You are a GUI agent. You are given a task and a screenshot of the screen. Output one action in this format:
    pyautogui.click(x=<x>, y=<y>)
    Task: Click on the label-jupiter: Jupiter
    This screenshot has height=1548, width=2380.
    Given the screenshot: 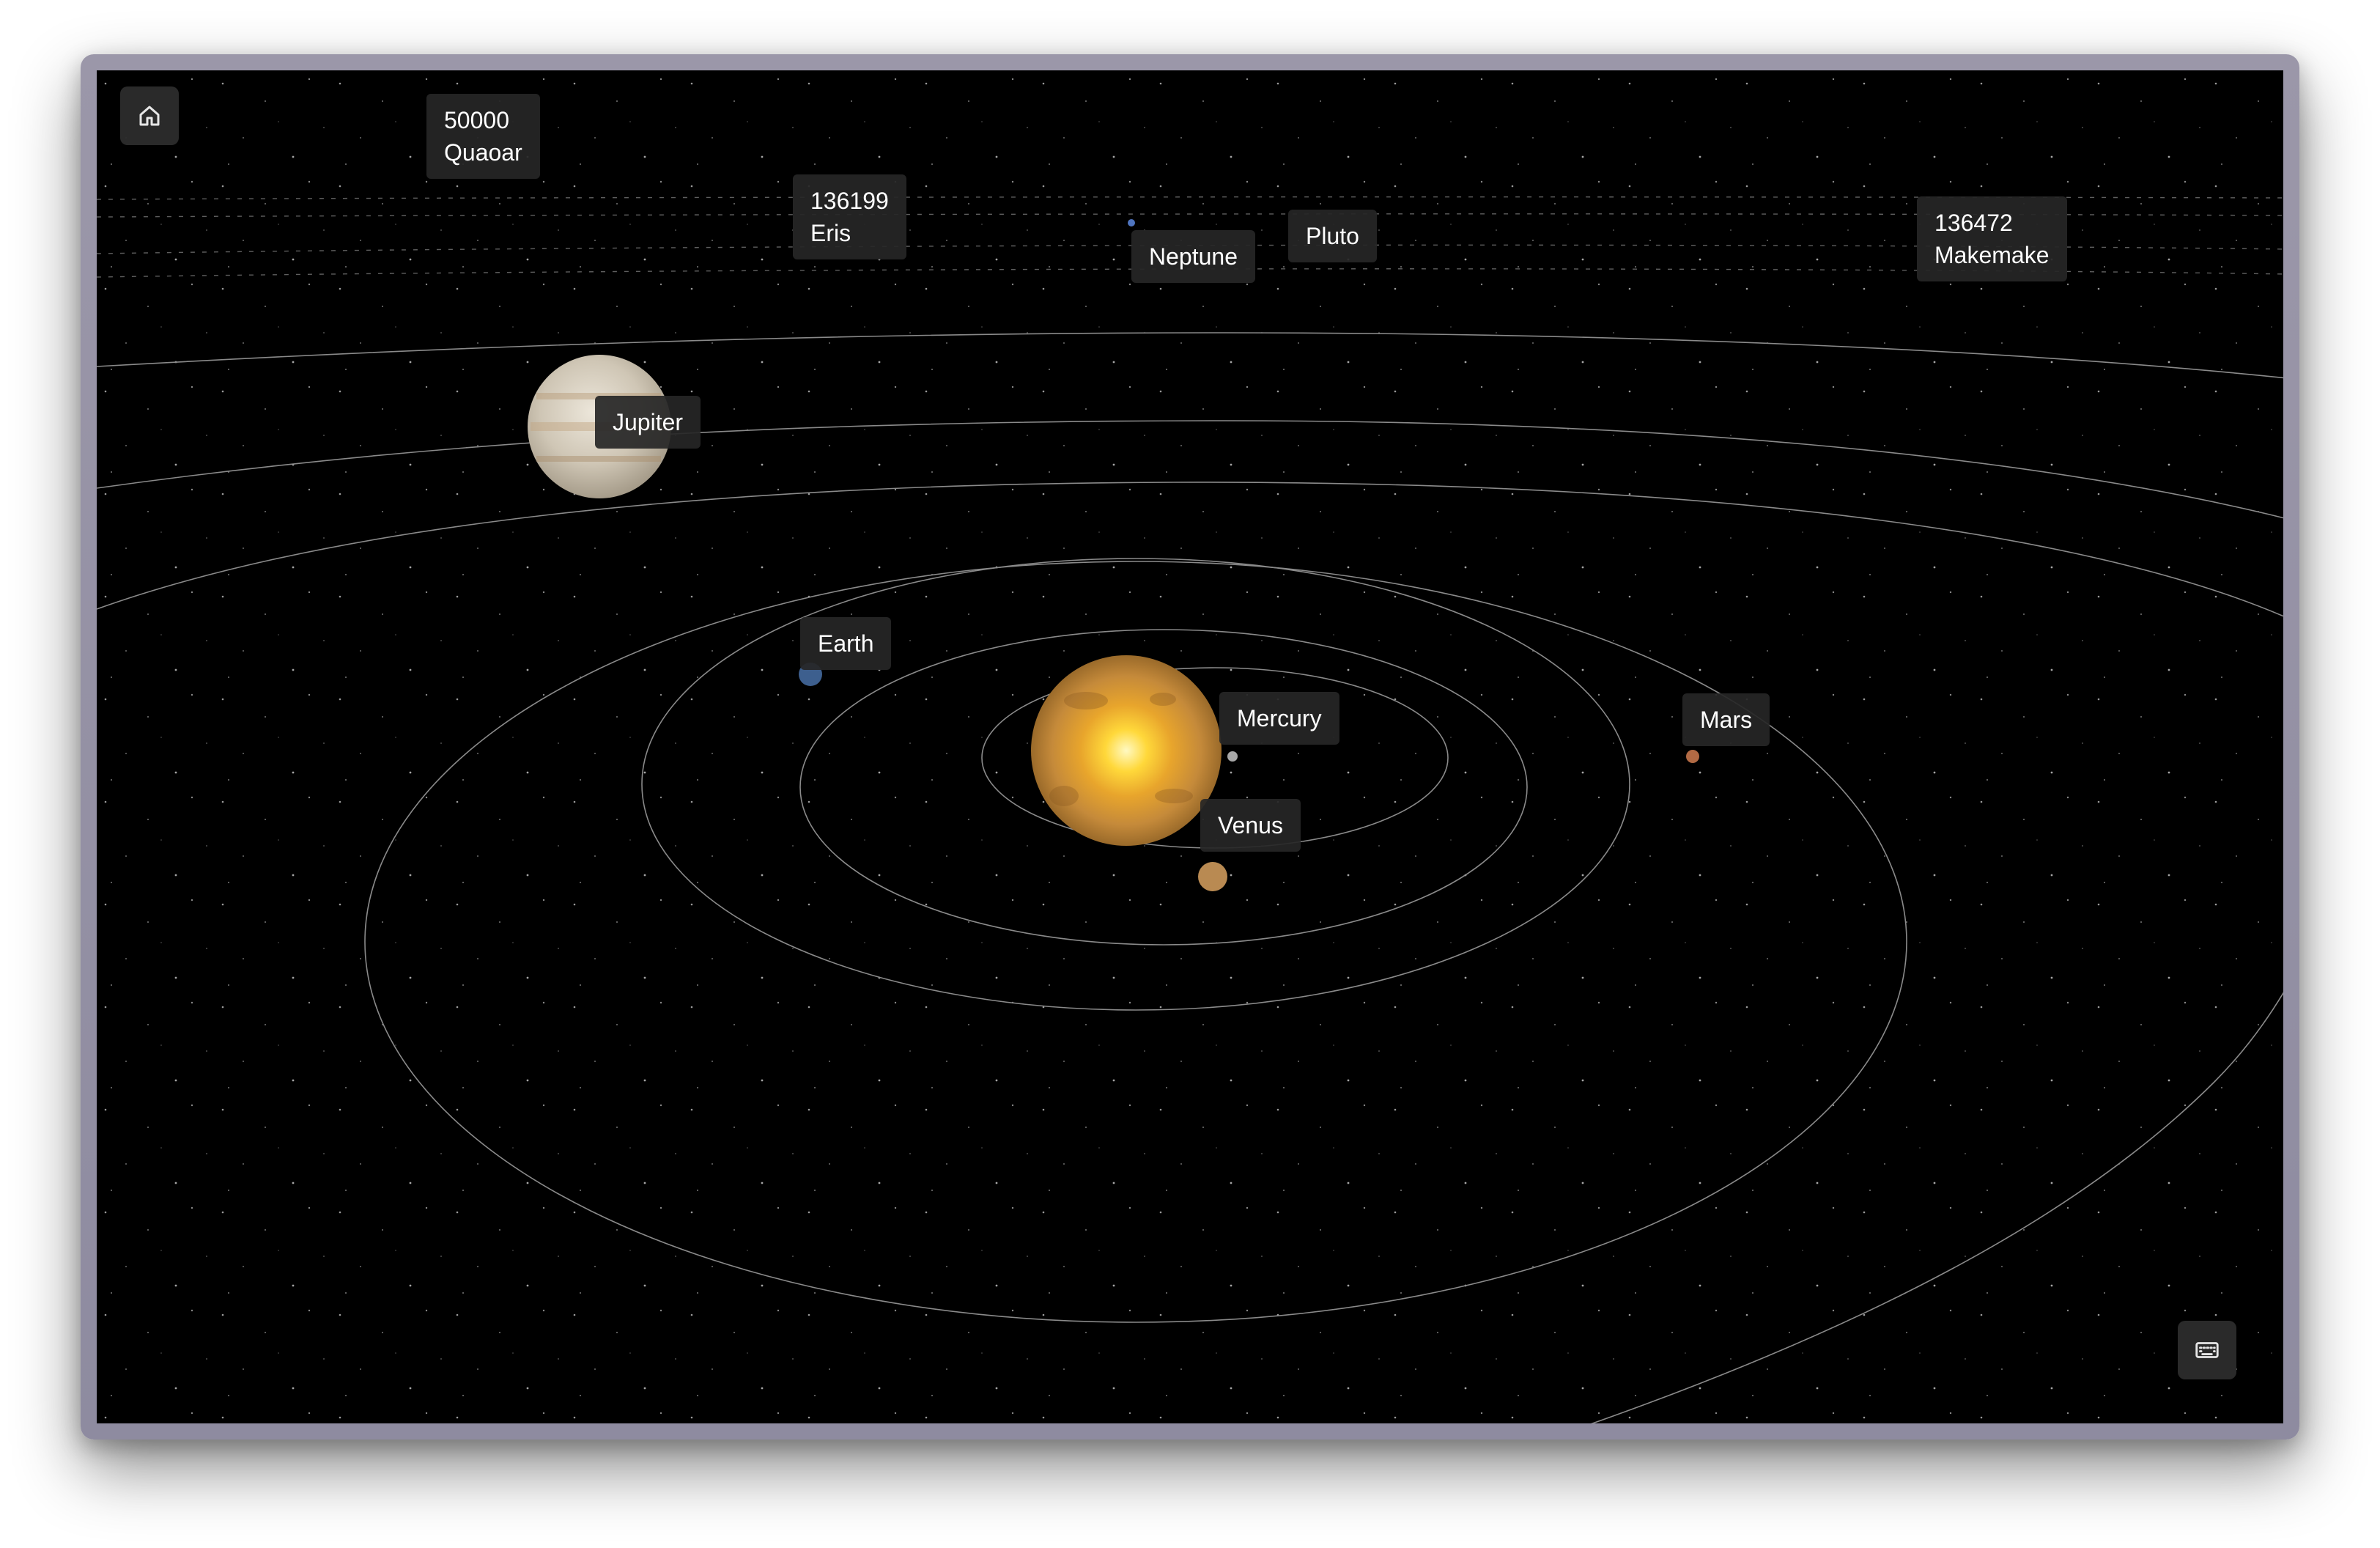 What is the action you would take?
    pyautogui.click(x=648, y=422)
    